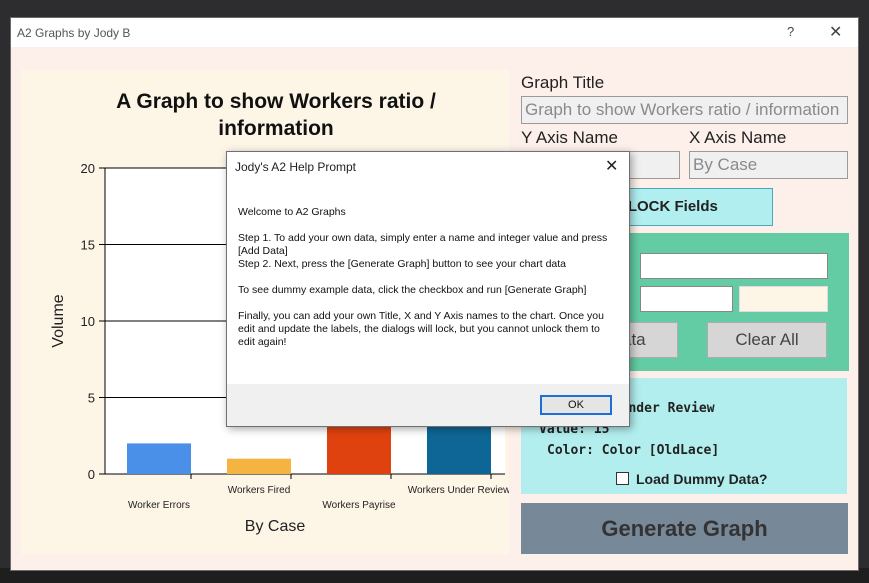  I want to click on clear-all-button: Clear All, so click(767, 340).